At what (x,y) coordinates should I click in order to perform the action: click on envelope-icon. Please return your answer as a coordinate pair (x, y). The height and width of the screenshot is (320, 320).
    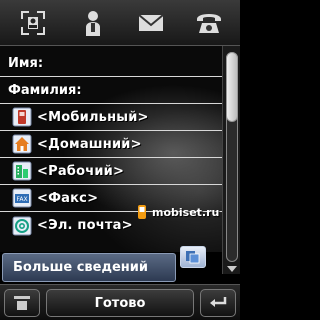
    Looking at the image, I should click on (151, 22).